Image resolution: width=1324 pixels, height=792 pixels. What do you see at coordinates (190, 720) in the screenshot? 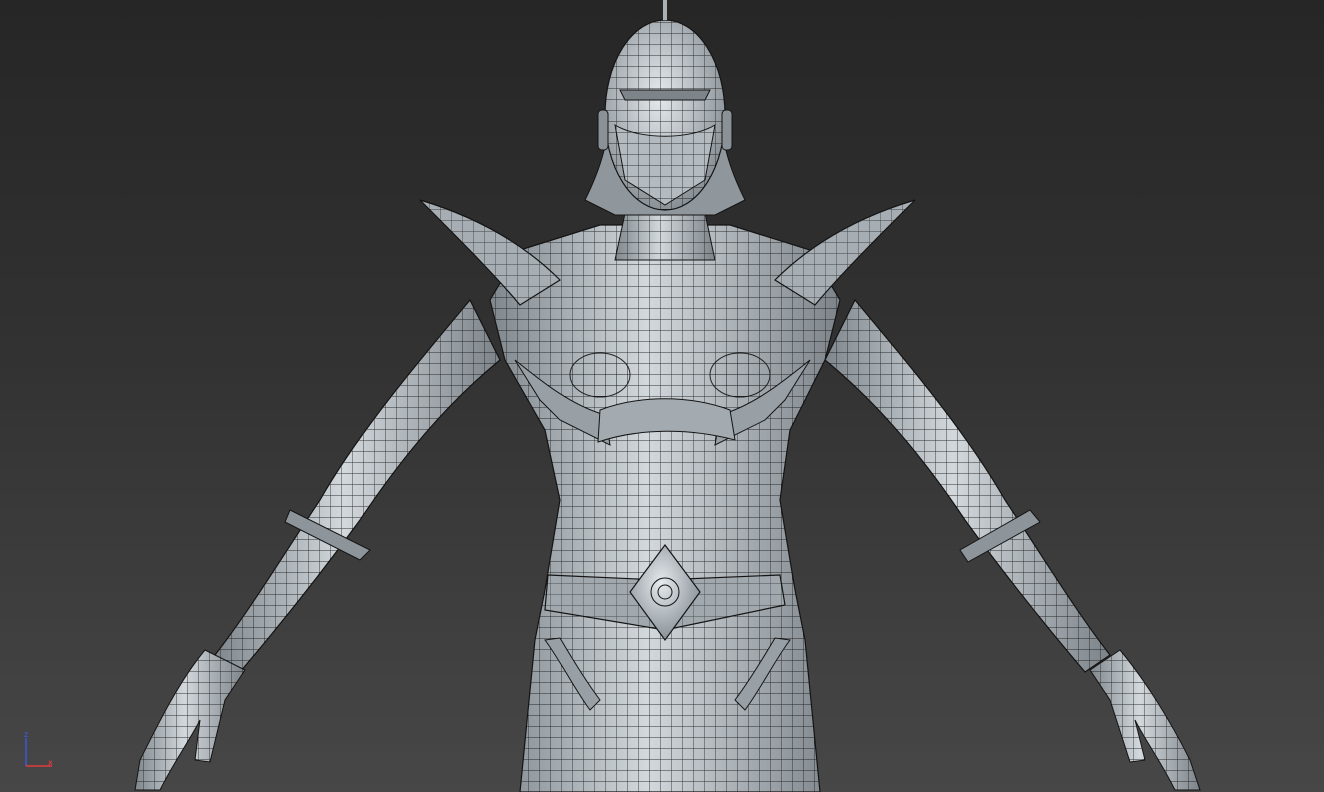
I see `left-hand` at bounding box center [190, 720].